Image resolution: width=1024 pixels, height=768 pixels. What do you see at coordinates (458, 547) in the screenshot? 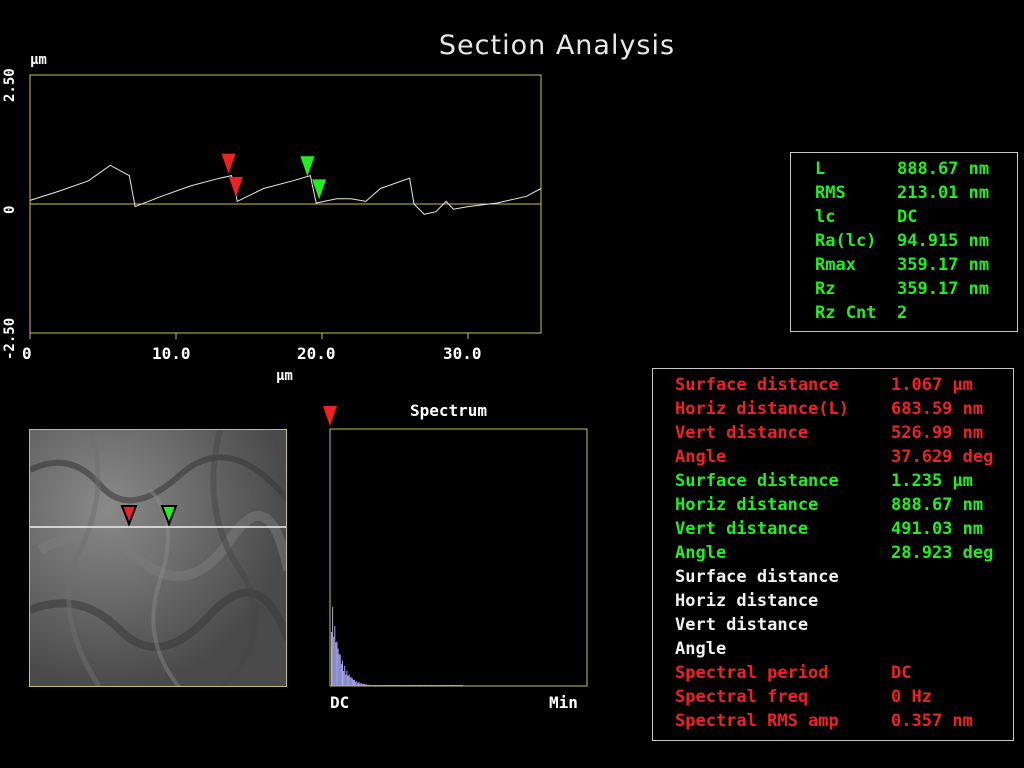
I see `spectrum-plot` at bounding box center [458, 547].